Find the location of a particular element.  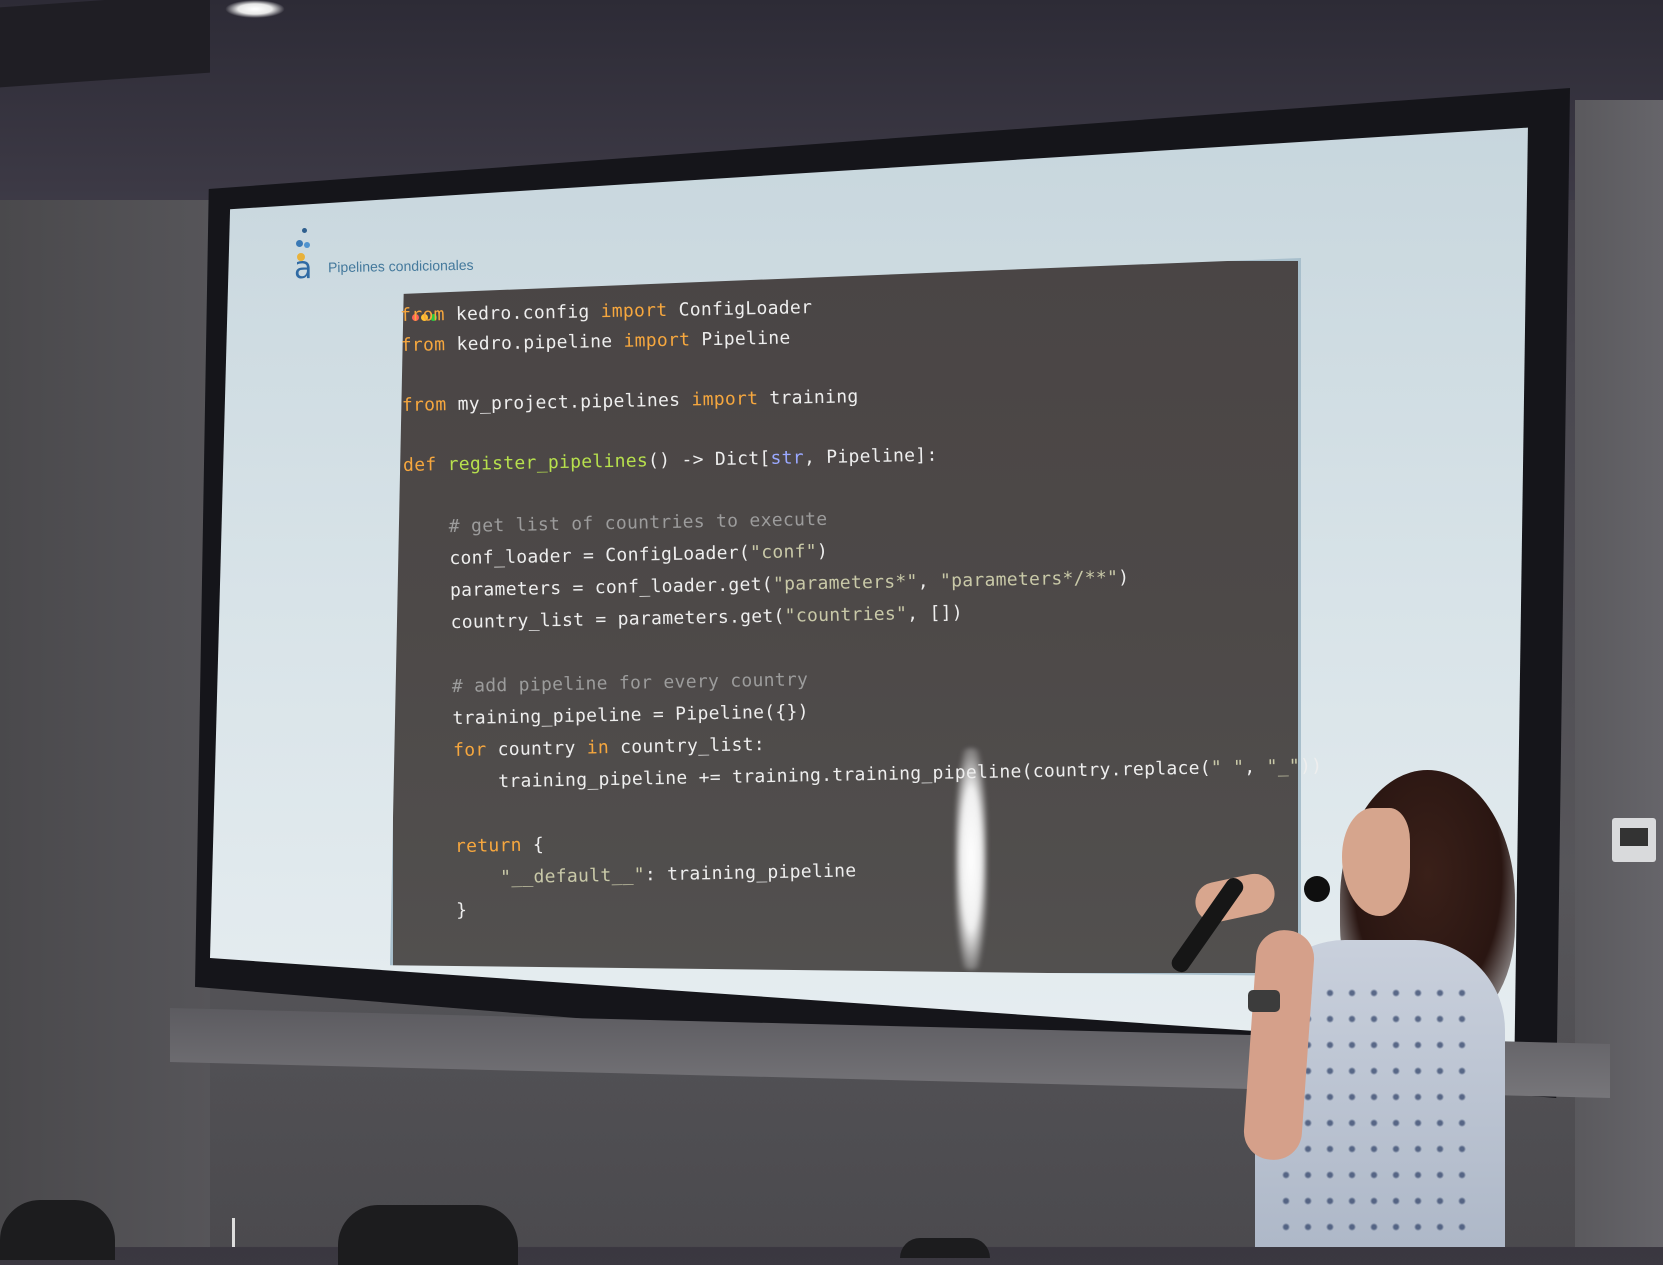

smartwatch is located at coordinates (1264, 1001).